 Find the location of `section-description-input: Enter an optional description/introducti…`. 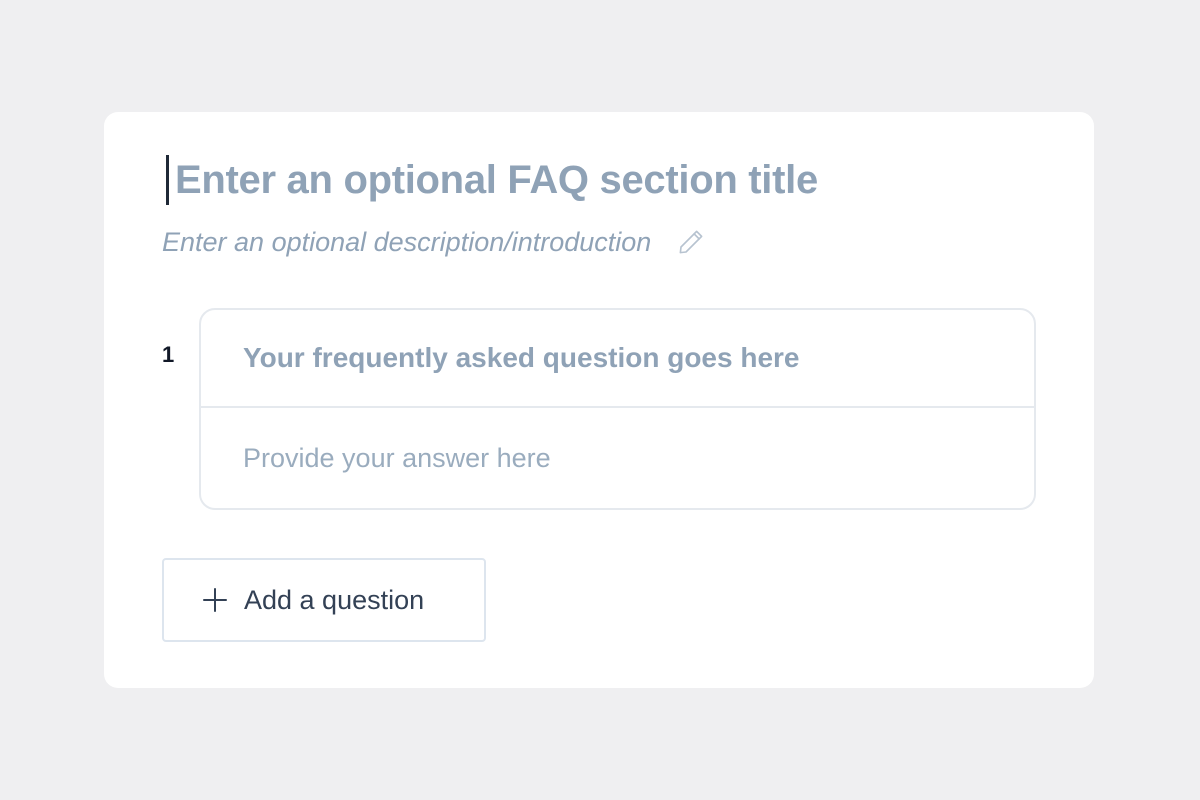

section-description-input: Enter an optional description/introducti… is located at coordinates (406, 242).